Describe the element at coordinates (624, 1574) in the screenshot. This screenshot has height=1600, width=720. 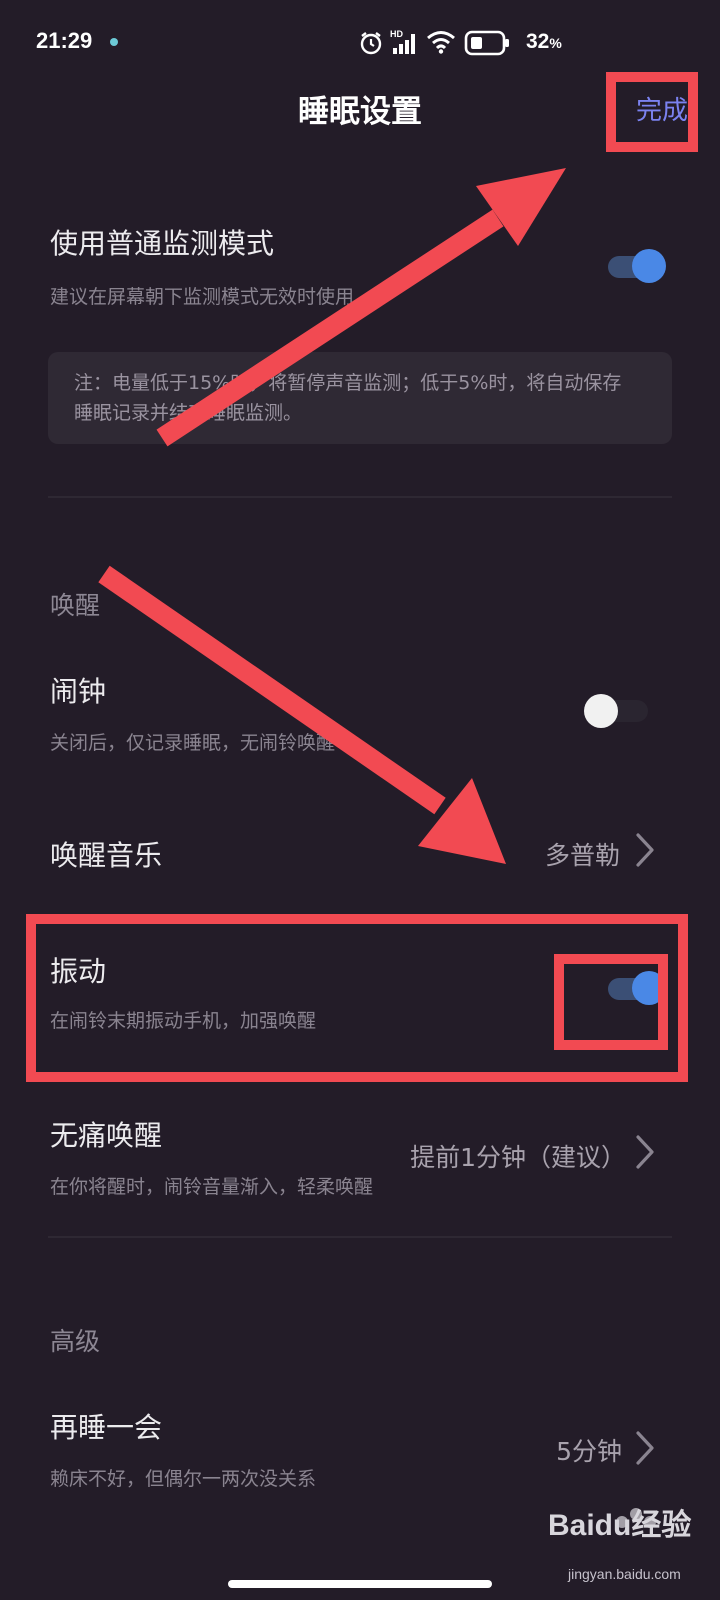
I see `watermark-url: jingyan.baidu.com` at that location.